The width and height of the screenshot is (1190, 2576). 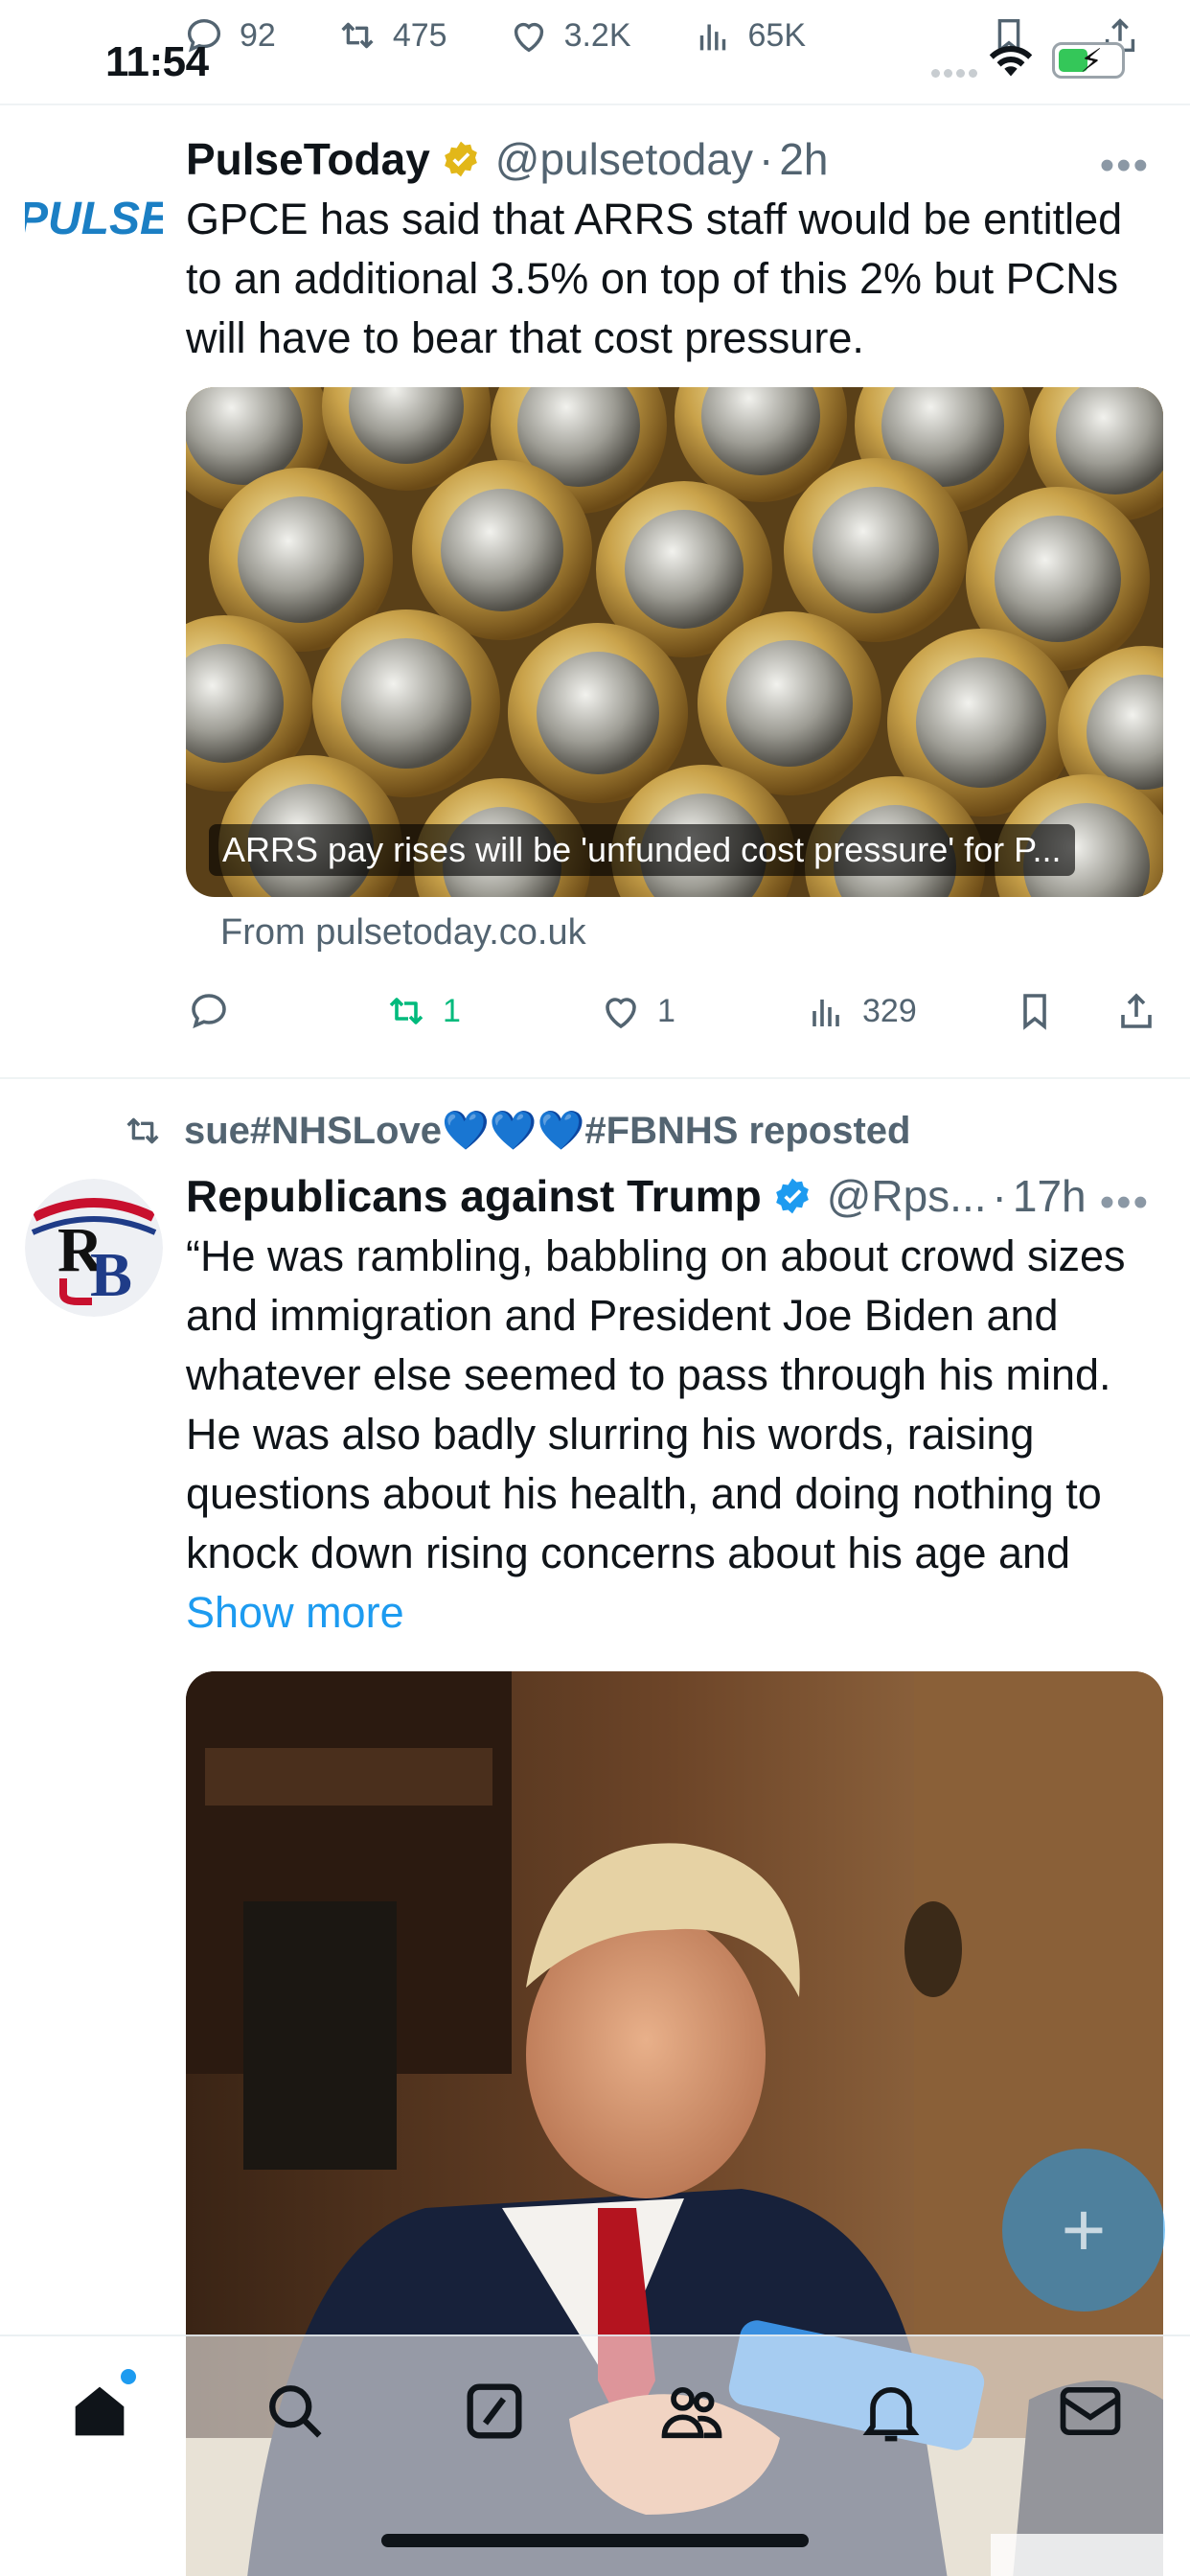 I want to click on status-bar: 92 475 3.2K 65K 11:54 ⚡, so click(x=595, y=52).